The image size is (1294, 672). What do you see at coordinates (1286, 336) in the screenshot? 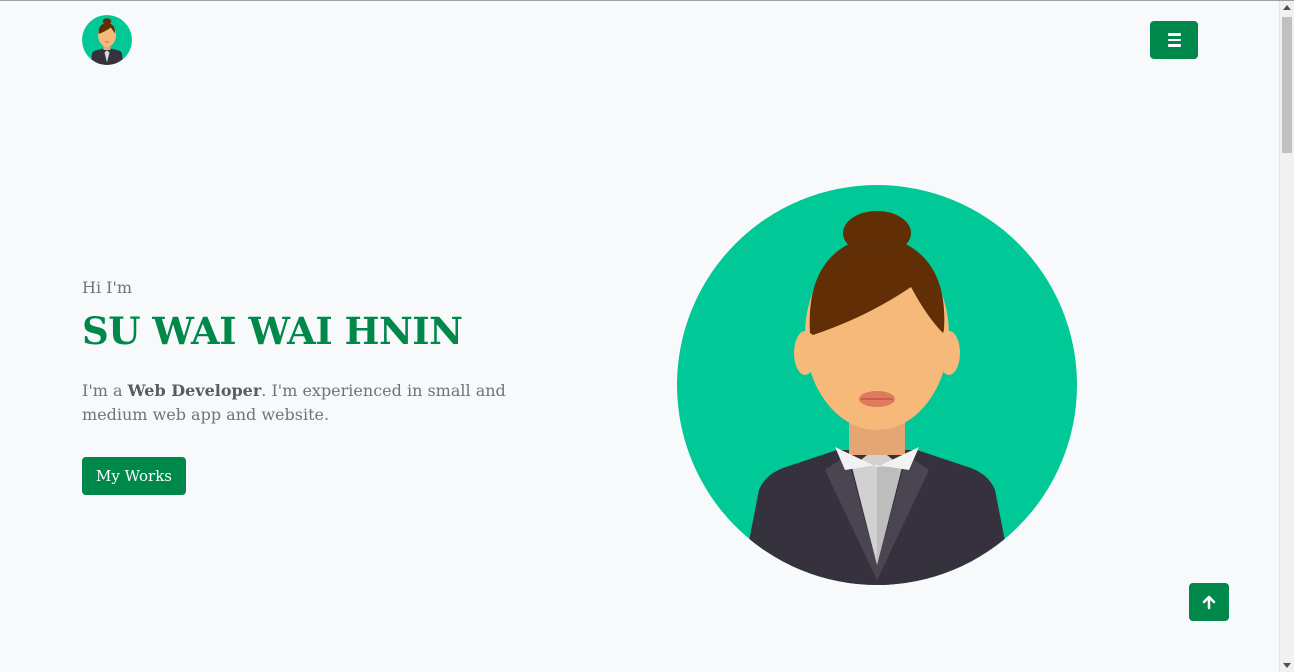
I see `vertical-scrollbar` at bounding box center [1286, 336].